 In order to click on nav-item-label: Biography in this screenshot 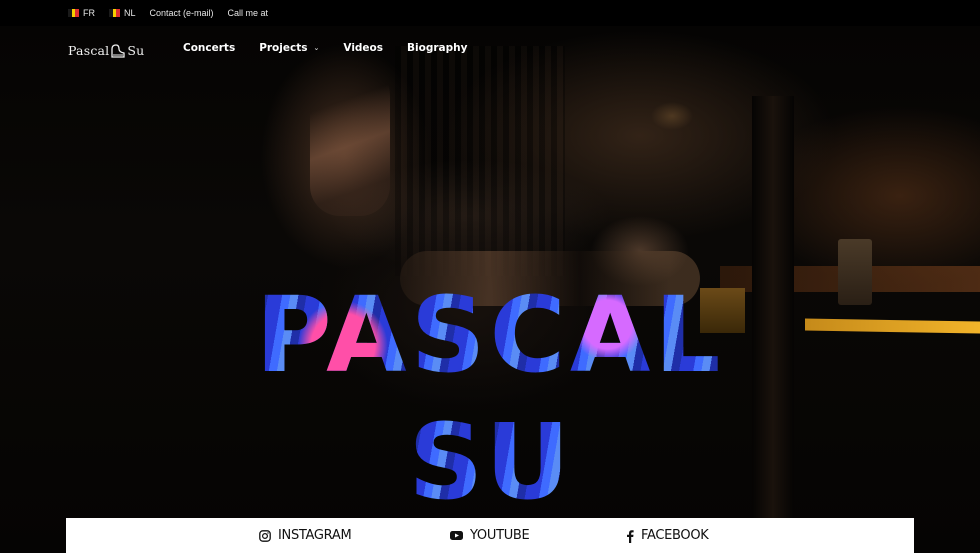, I will do `click(437, 48)`.